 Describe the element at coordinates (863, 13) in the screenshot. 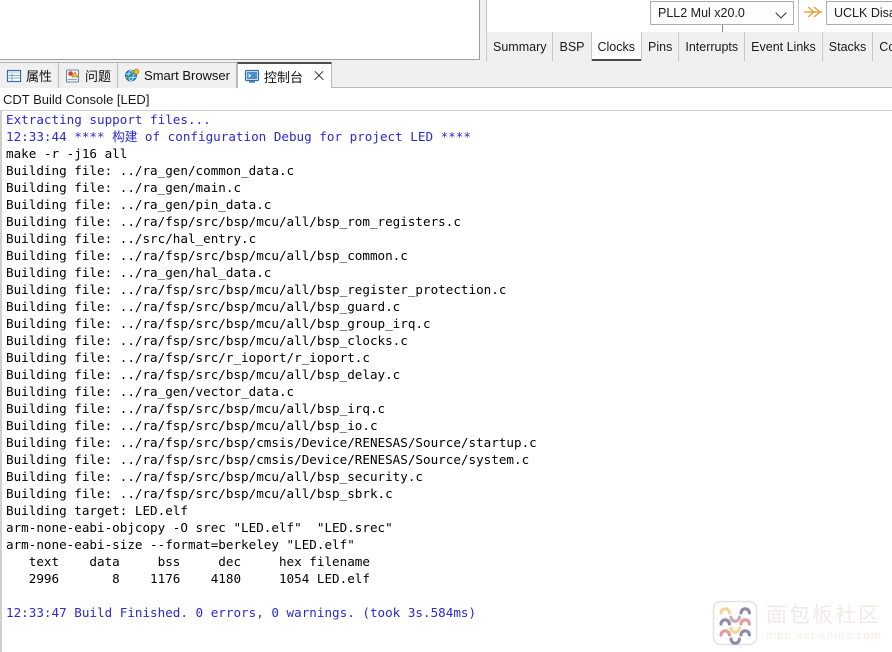

I see `uclk-value: UCLK Disabl` at that location.